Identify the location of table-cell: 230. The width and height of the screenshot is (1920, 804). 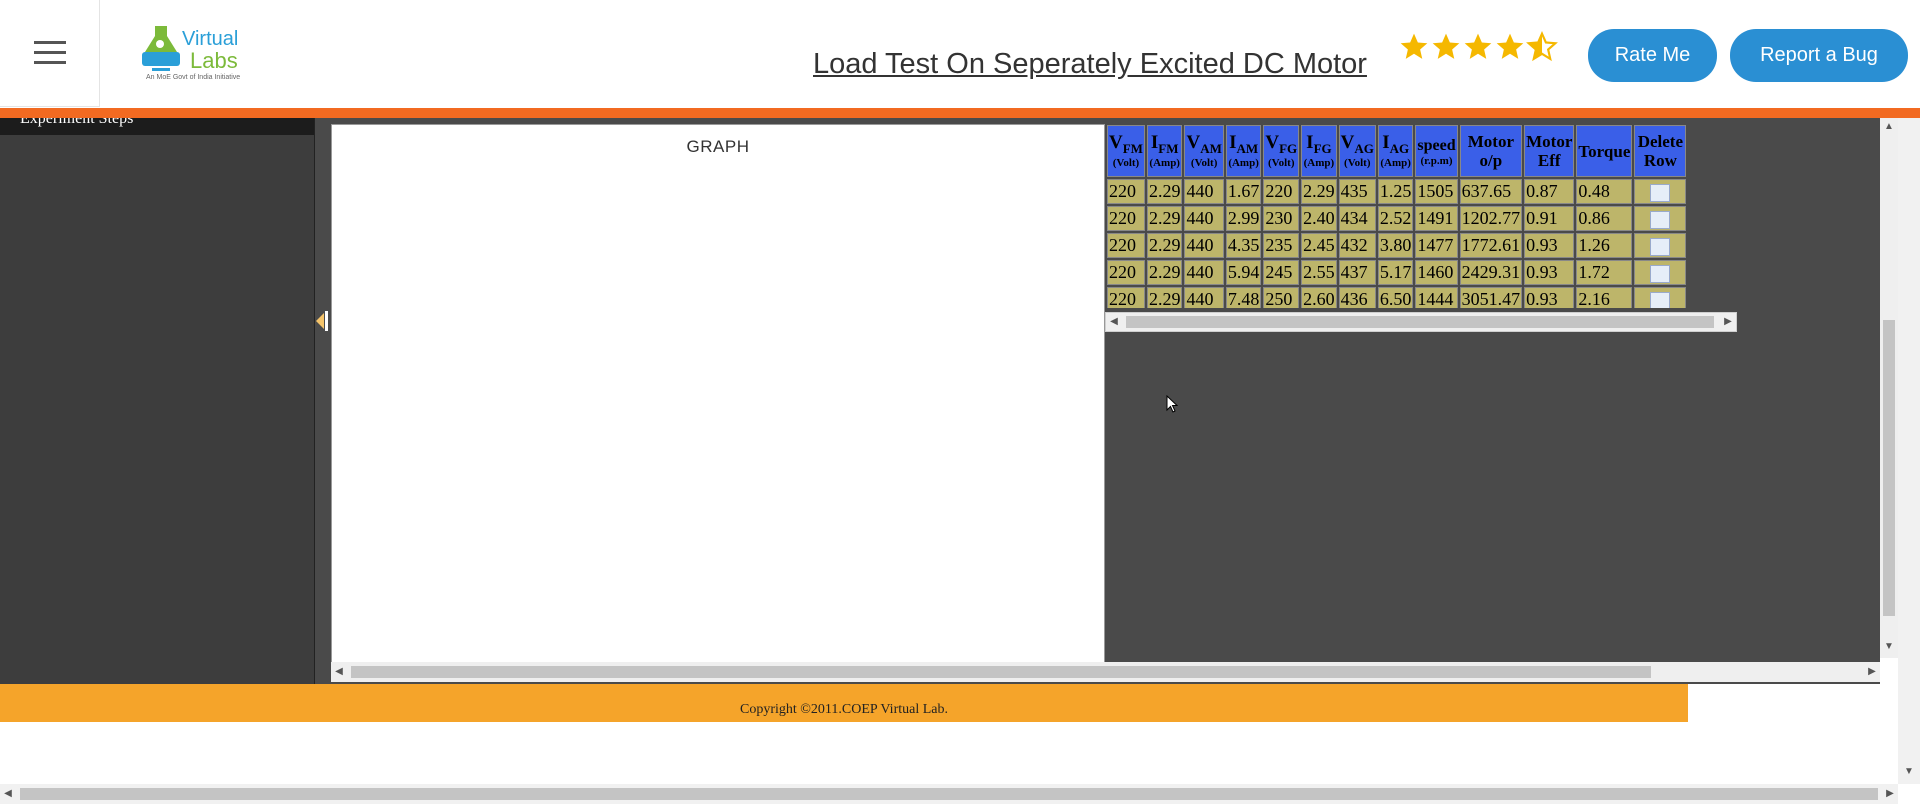
(1281, 218).